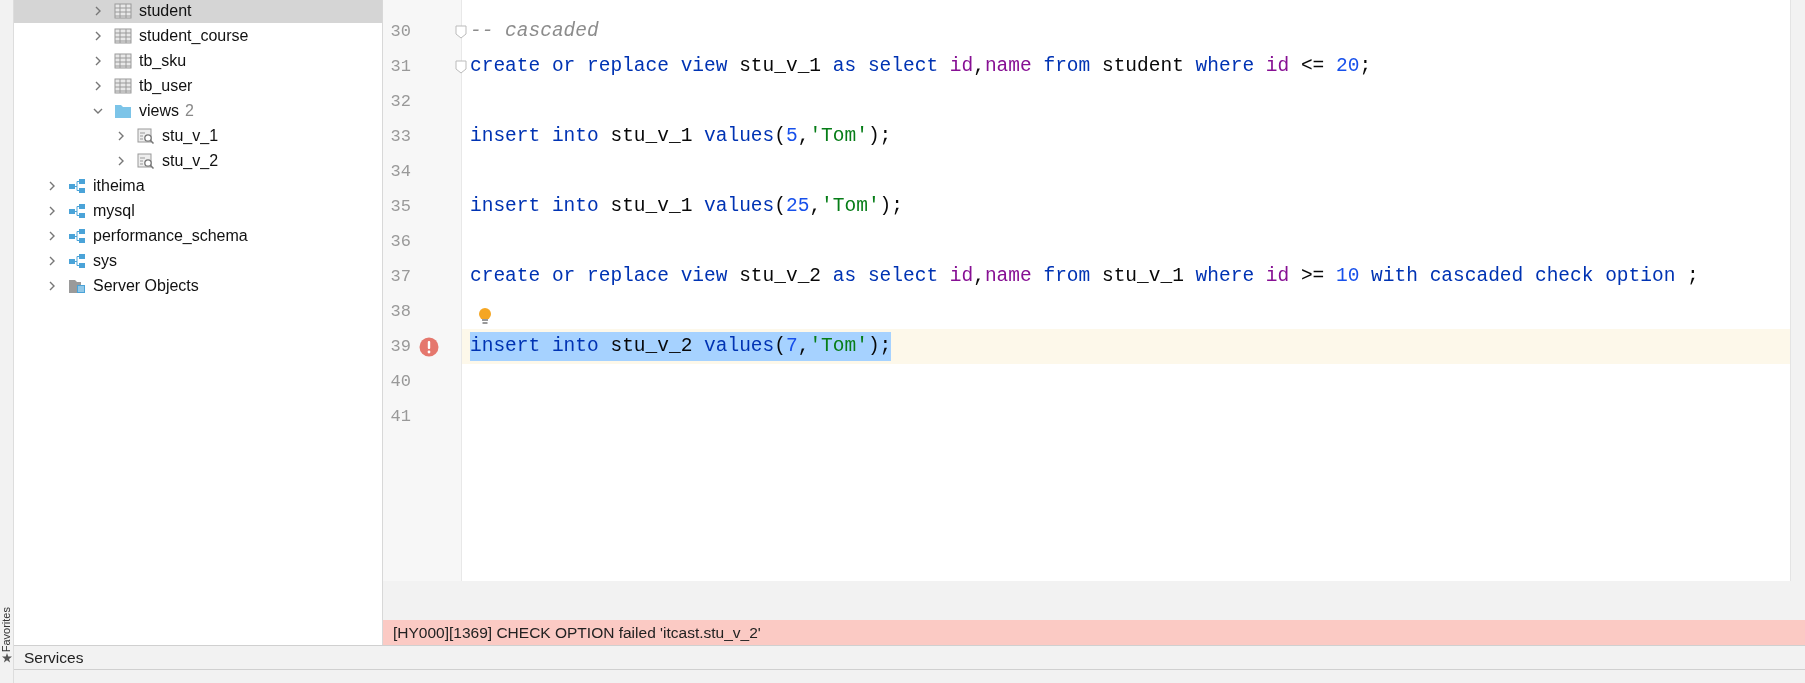 The height and width of the screenshot is (683, 1805). Describe the element at coordinates (198, 85) in the screenshot. I see `tree-item: tb_user` at that location.